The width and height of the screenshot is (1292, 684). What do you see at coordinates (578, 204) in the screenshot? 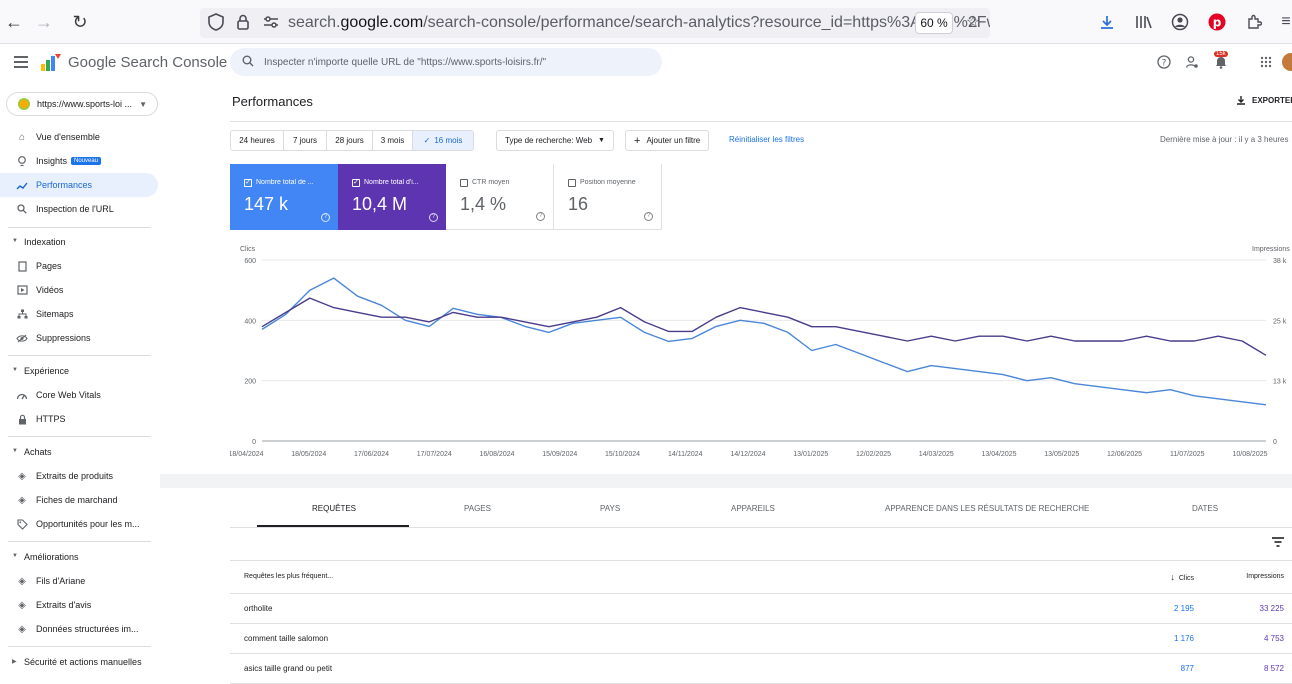
I see `card-value: 16` at bounding box center [578, 204].